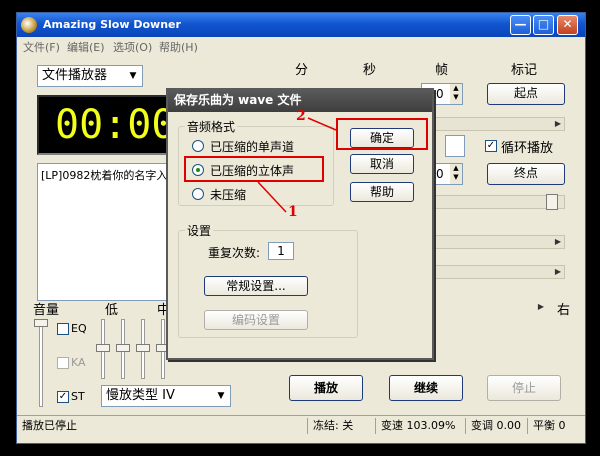 The width and height of the screenshot is (600, 456). Describe the element at coordinates (178, 47) in the screenshot. I see `menu-help: 帮助(H)` at that location.